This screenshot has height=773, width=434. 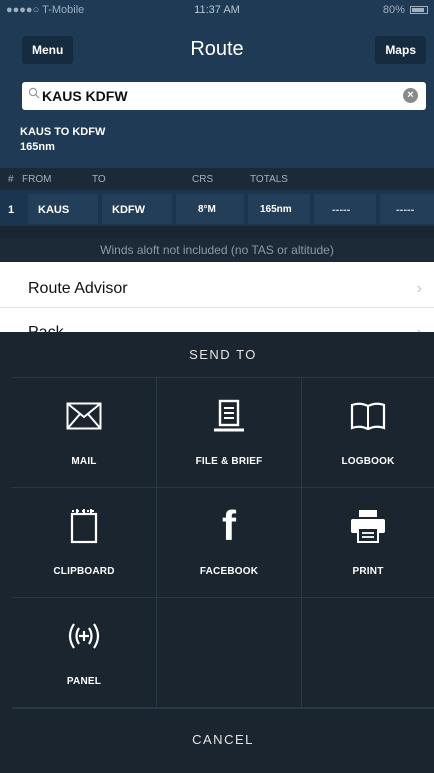 I want to click on route-distance: 165nm, so click(x=37, y=147).